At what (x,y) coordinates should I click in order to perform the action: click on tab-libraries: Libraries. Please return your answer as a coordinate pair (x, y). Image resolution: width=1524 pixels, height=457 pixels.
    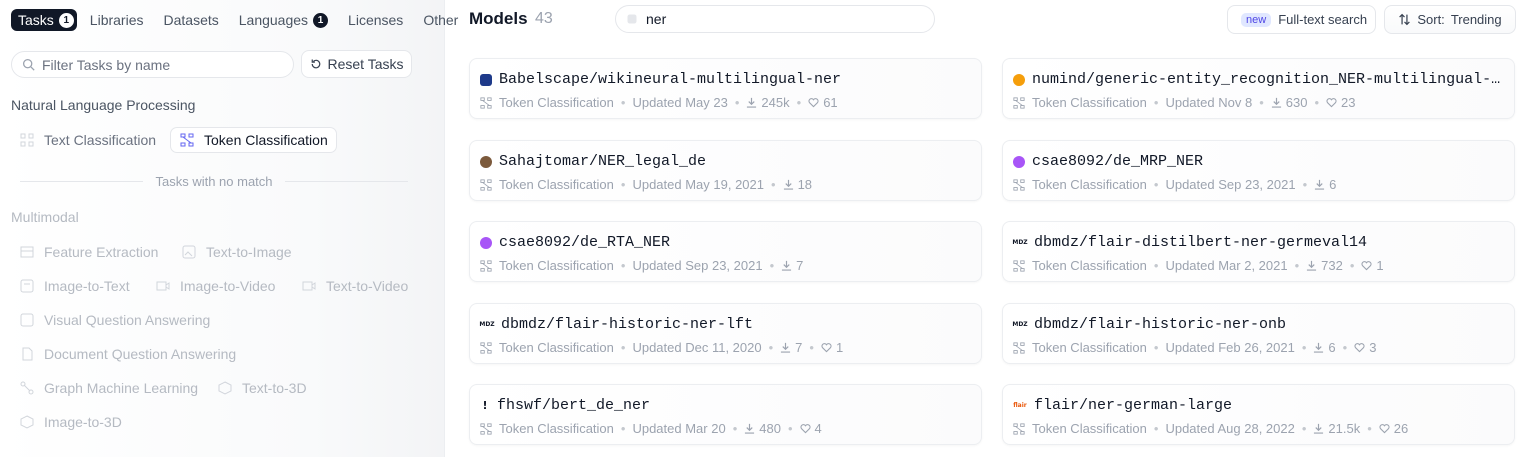
    Looking at the image, I should click on (117, 20).